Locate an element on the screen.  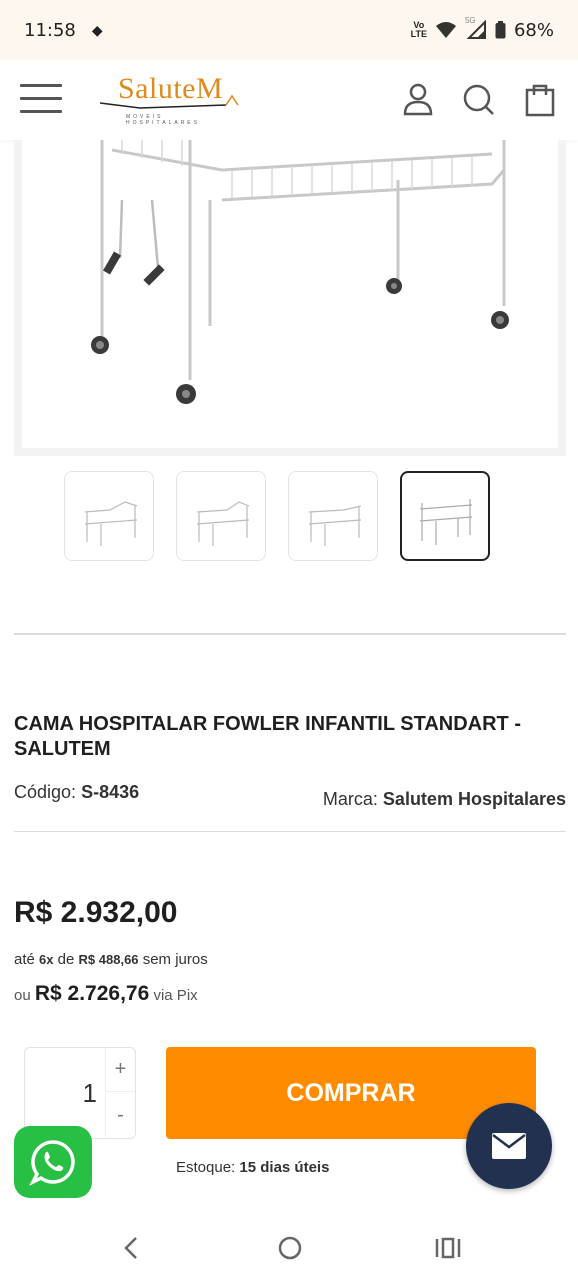
back-icon is located at coordinates (132, 1248).